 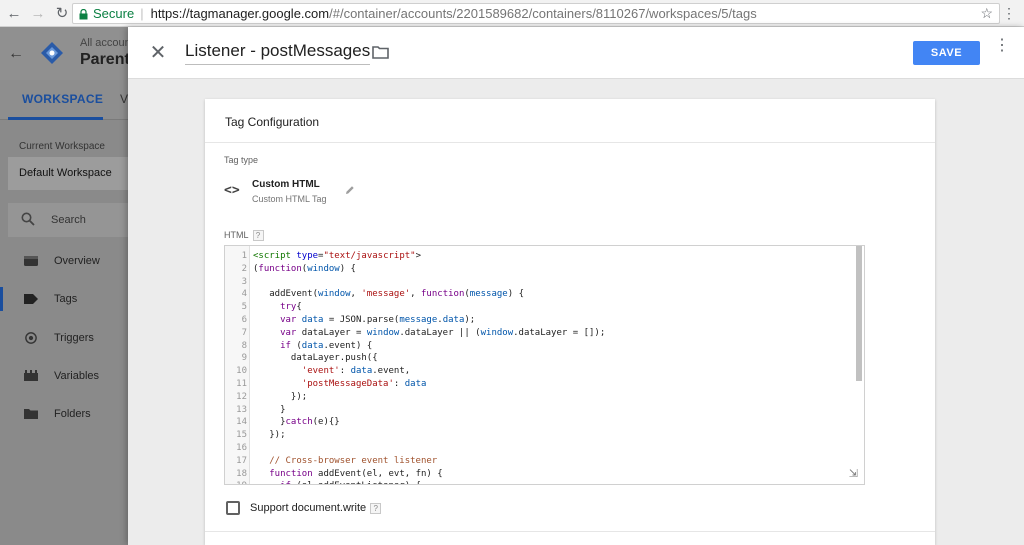 What do you see at coordinates (337, 256) in the screenshot?
I see `code-text: <script type="text/javascript">` at bounding box center [337, 256].